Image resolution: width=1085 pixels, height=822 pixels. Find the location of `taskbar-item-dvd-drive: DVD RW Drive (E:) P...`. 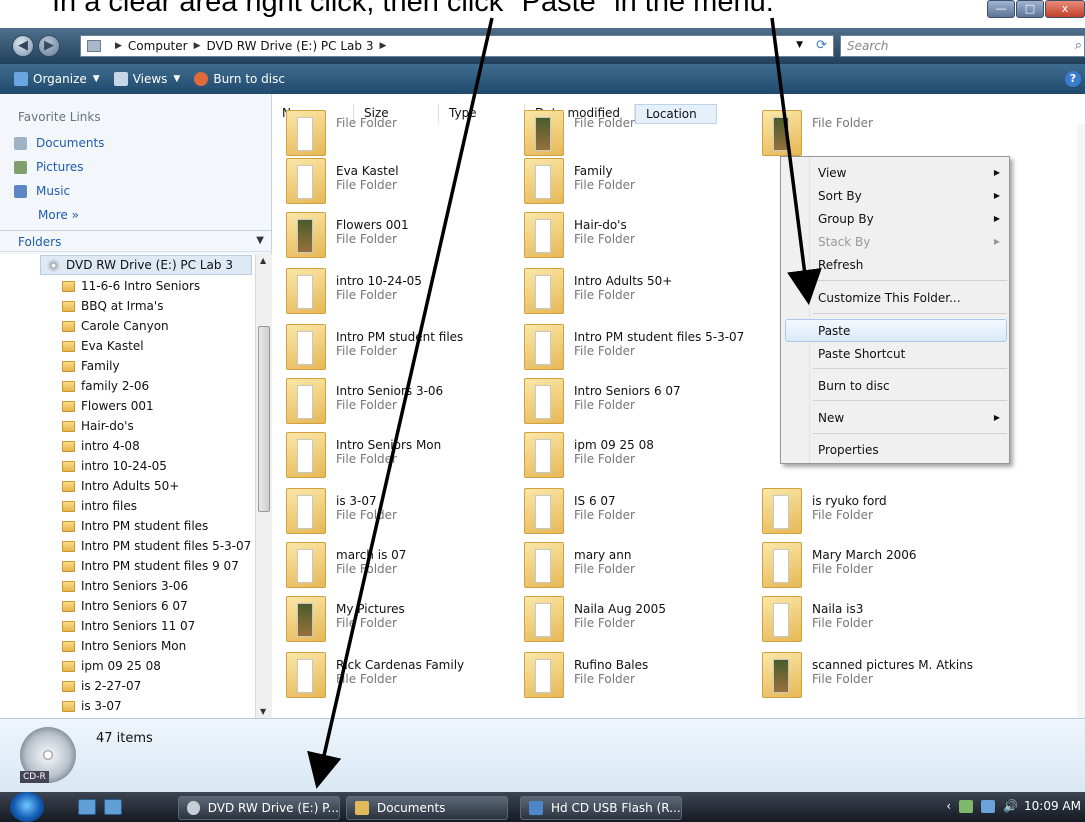

taskbar-item-dvd-drive: DVD RW Drive (E:) P... is located at coordinates (259, 808).